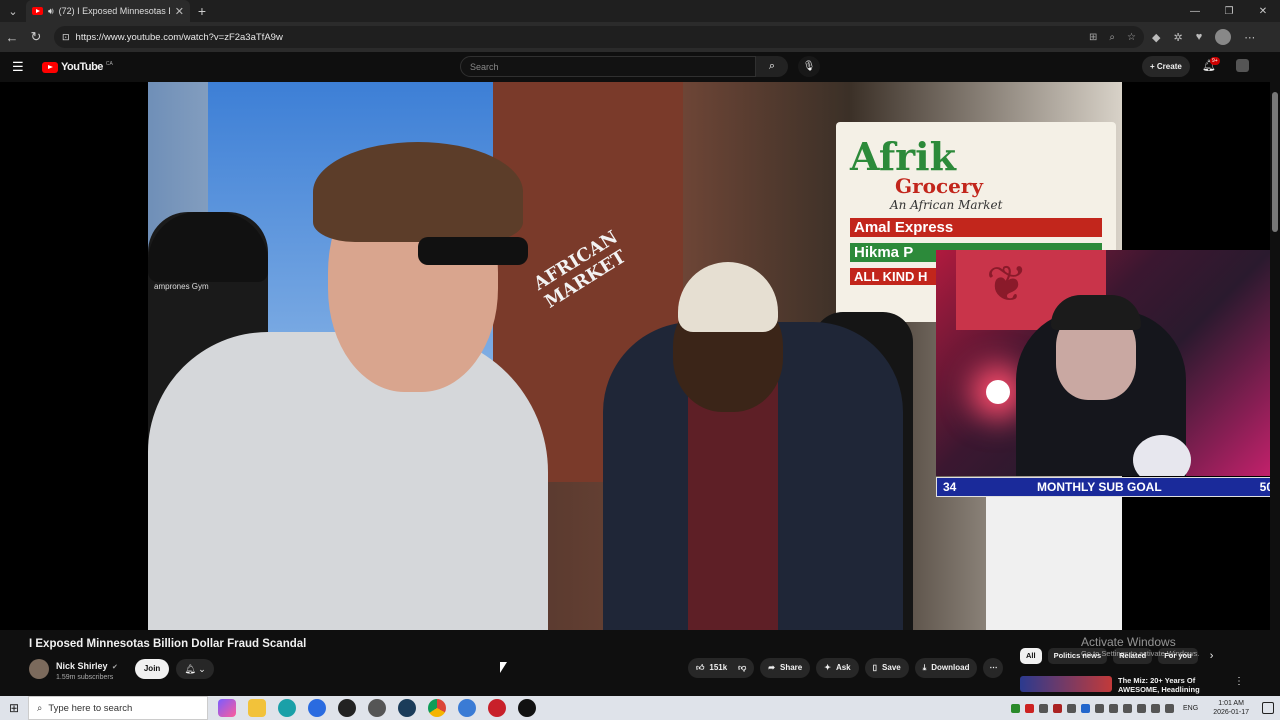  I want to click on sparkle-icon: ✦, so click(827, 667).